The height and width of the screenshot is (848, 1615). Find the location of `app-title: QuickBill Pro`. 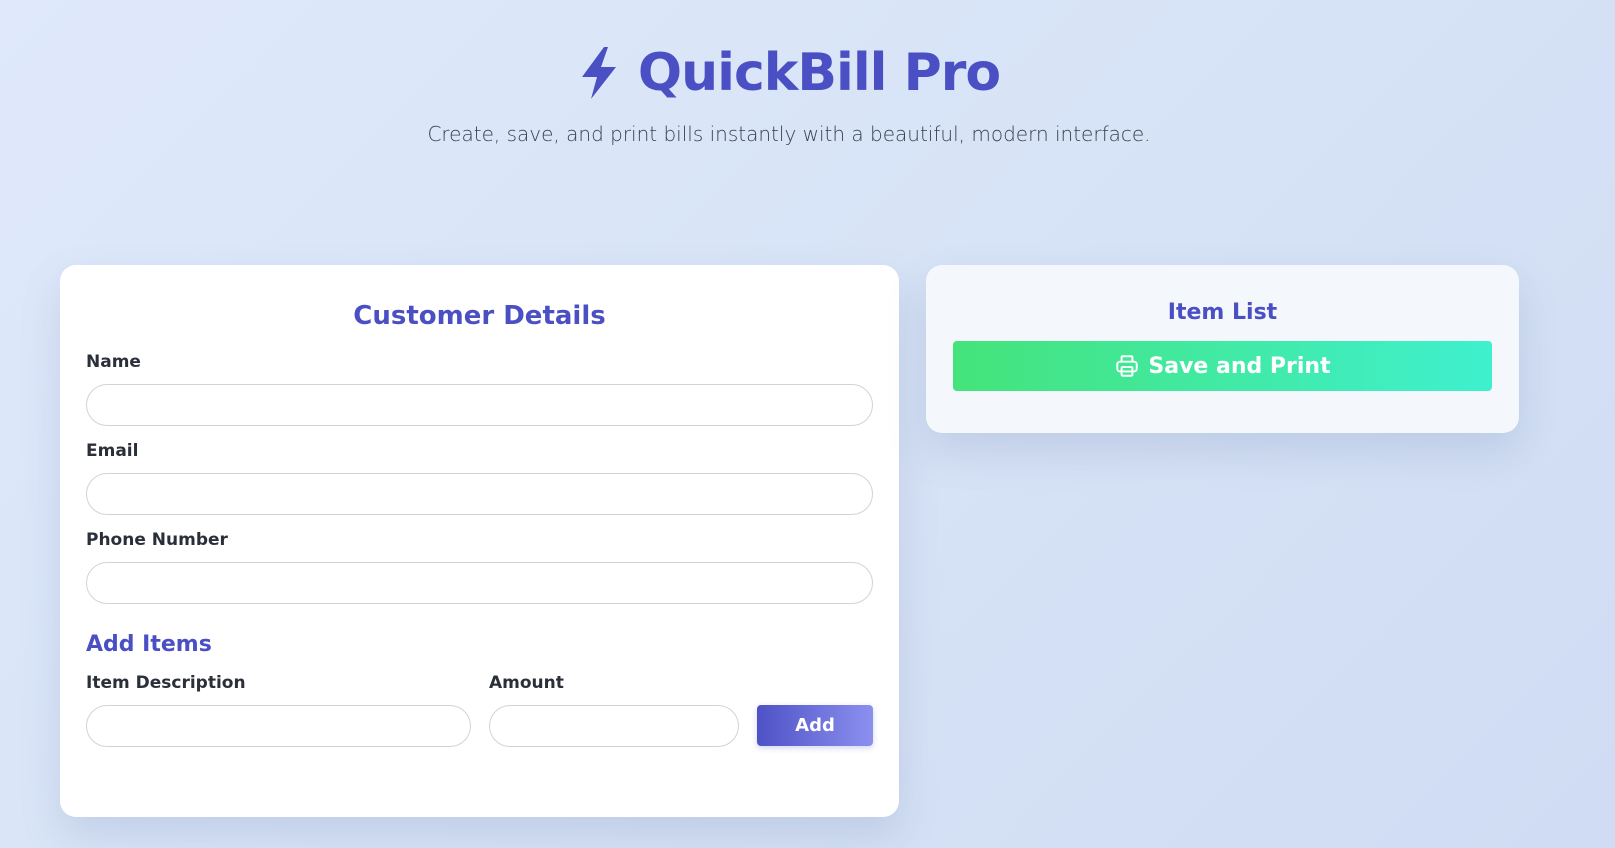

app-title: QuickBill Pro is located at coordinates (819, 73).